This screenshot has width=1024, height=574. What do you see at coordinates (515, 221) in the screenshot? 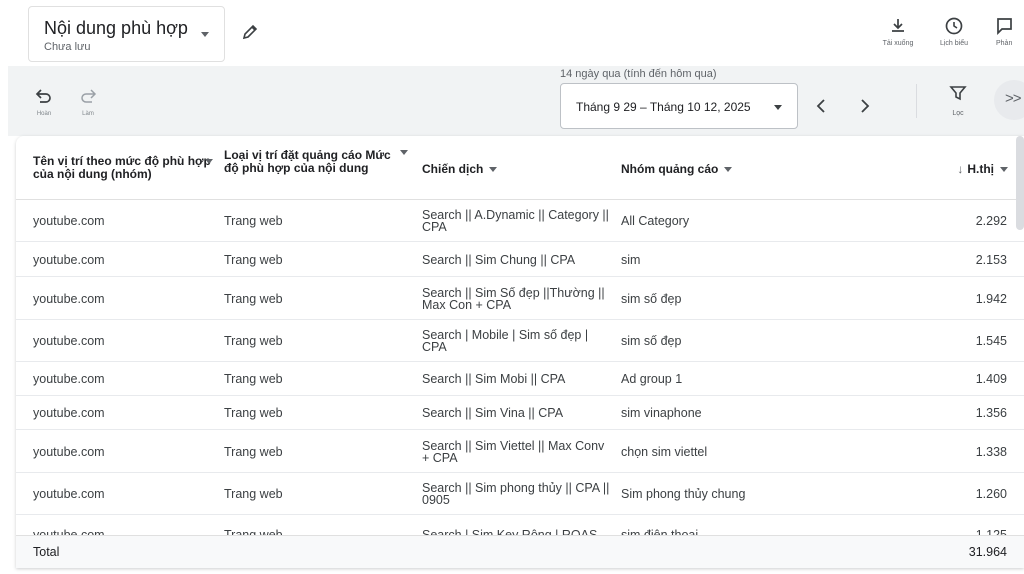
I see `campaign-cell: Search || A.Dynamic || Category || CPA` at bounding box center [515, 221].